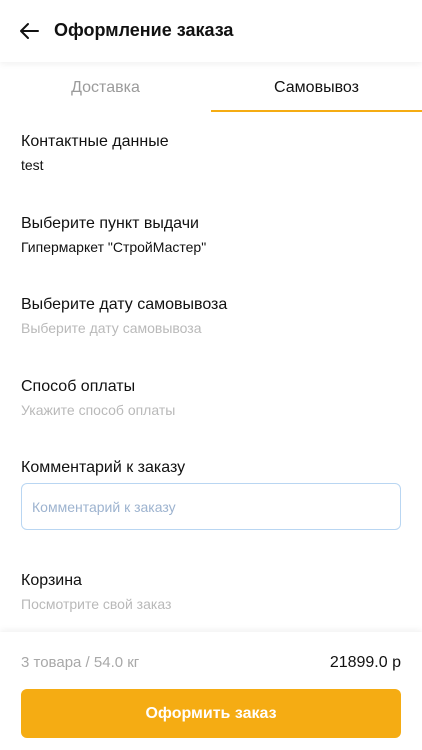 The image size is (422, 750). I want to click on tab-delivery: Доставка, so click(105, 87).